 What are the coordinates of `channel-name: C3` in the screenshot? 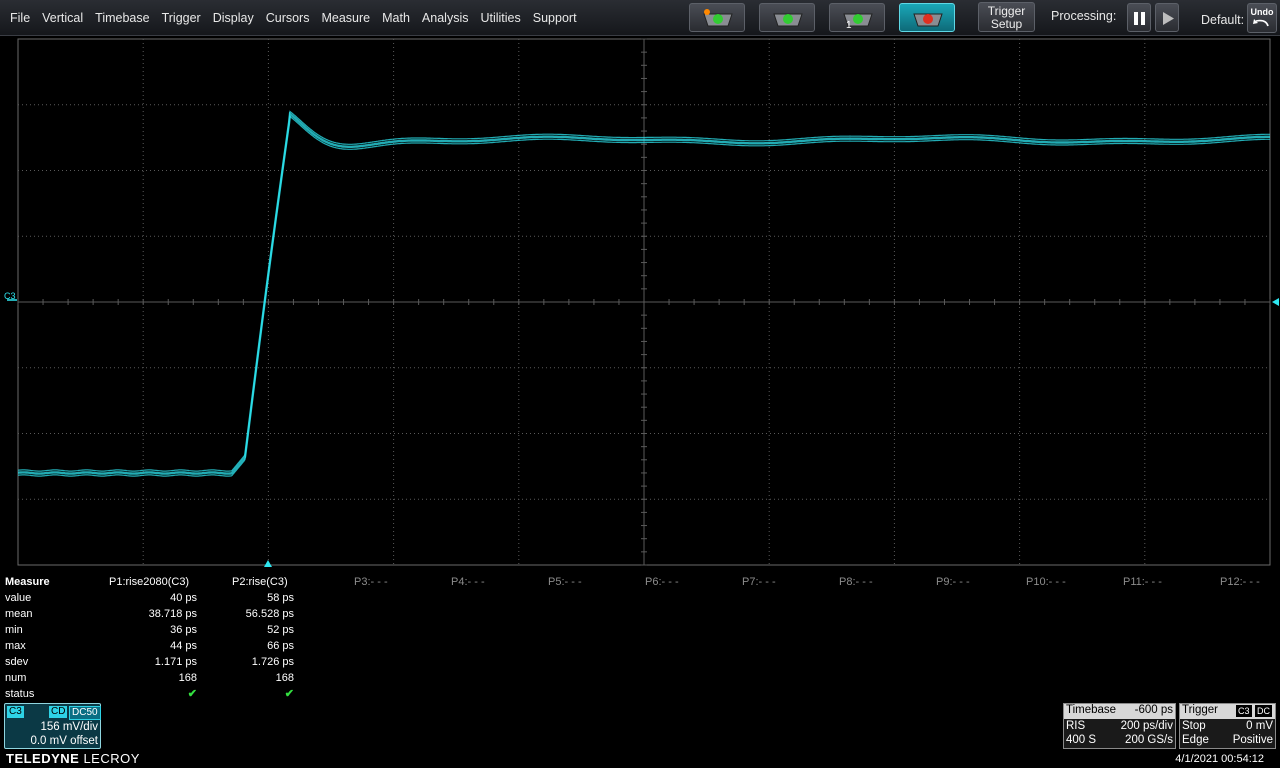 It's located at (15, 712).